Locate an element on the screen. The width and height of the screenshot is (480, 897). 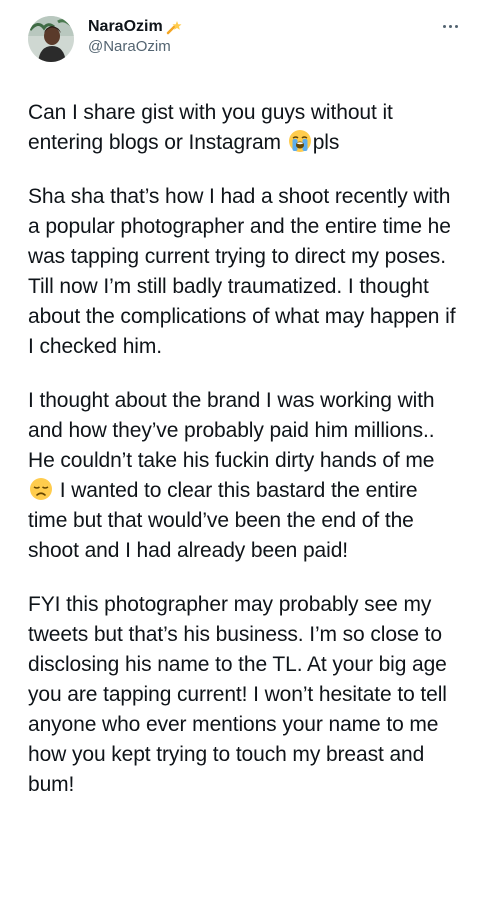
more-options-button is located at coordinates (450, 26).